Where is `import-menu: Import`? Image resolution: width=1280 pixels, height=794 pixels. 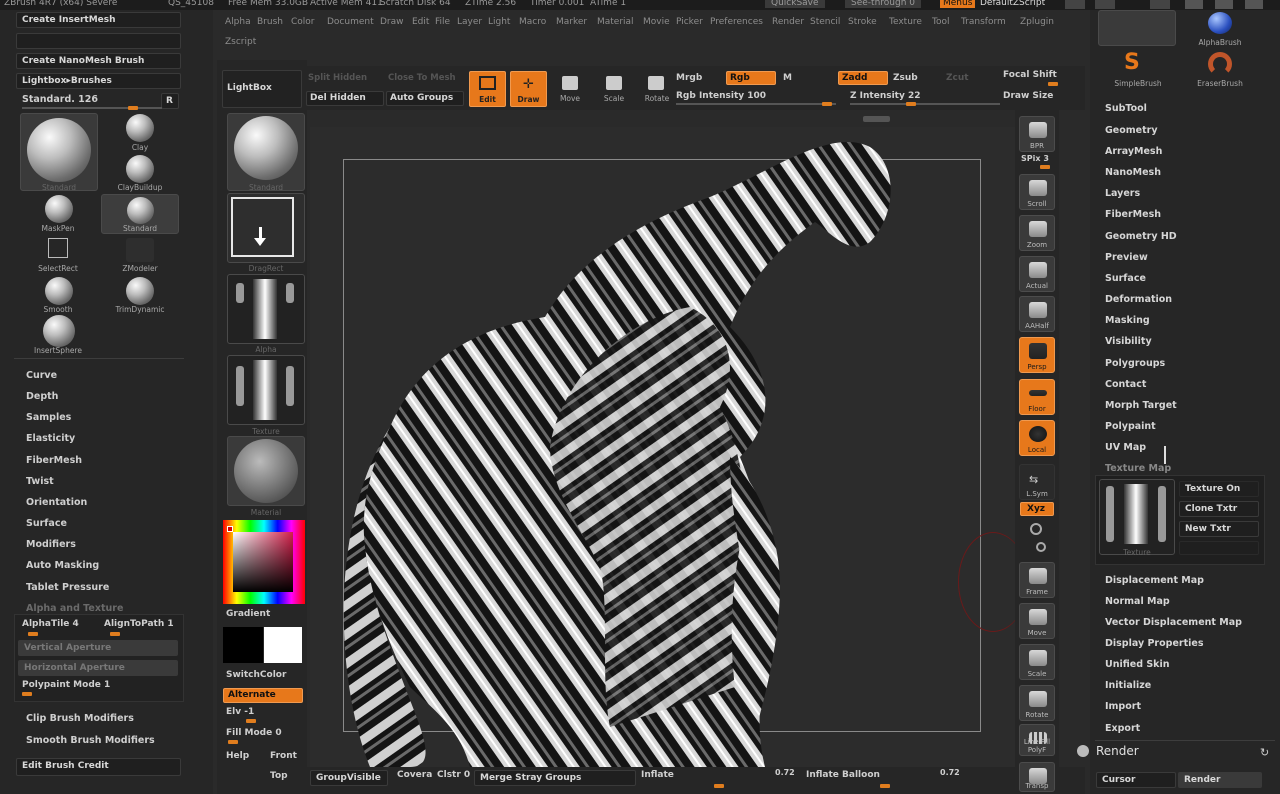
import-menu: Import is located at coordinates (1123, 706).